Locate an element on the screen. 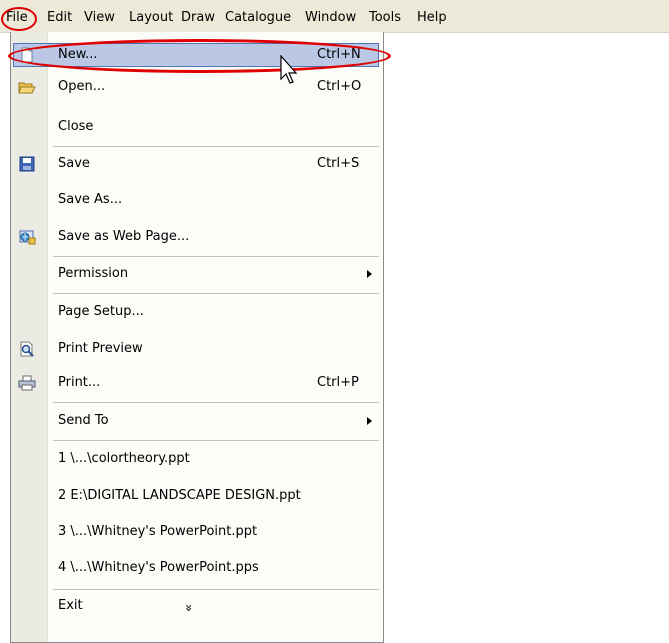  menu-item-exit: Exit is located at coordinates (197, 606).